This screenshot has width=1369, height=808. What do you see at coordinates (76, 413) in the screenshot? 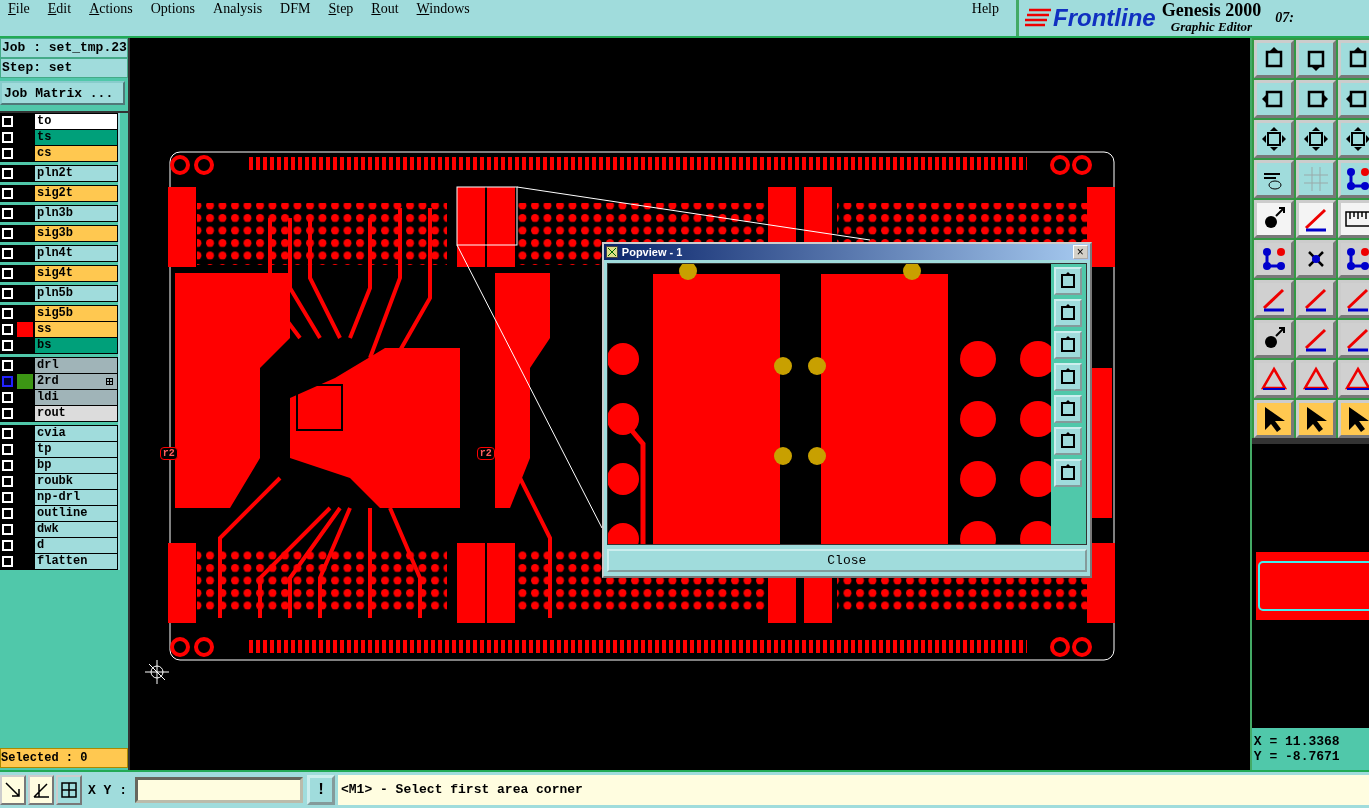
I see `layer-name: rout` at bounding box center [76, 413].